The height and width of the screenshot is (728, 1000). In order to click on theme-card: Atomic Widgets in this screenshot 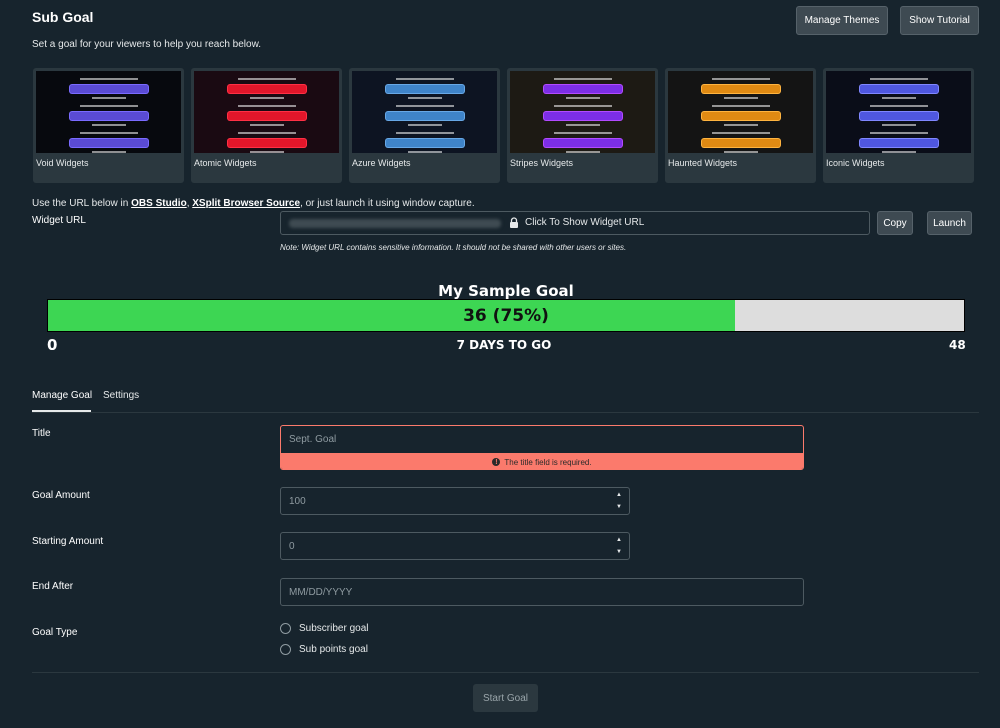, I will do `click(266, 125)`.